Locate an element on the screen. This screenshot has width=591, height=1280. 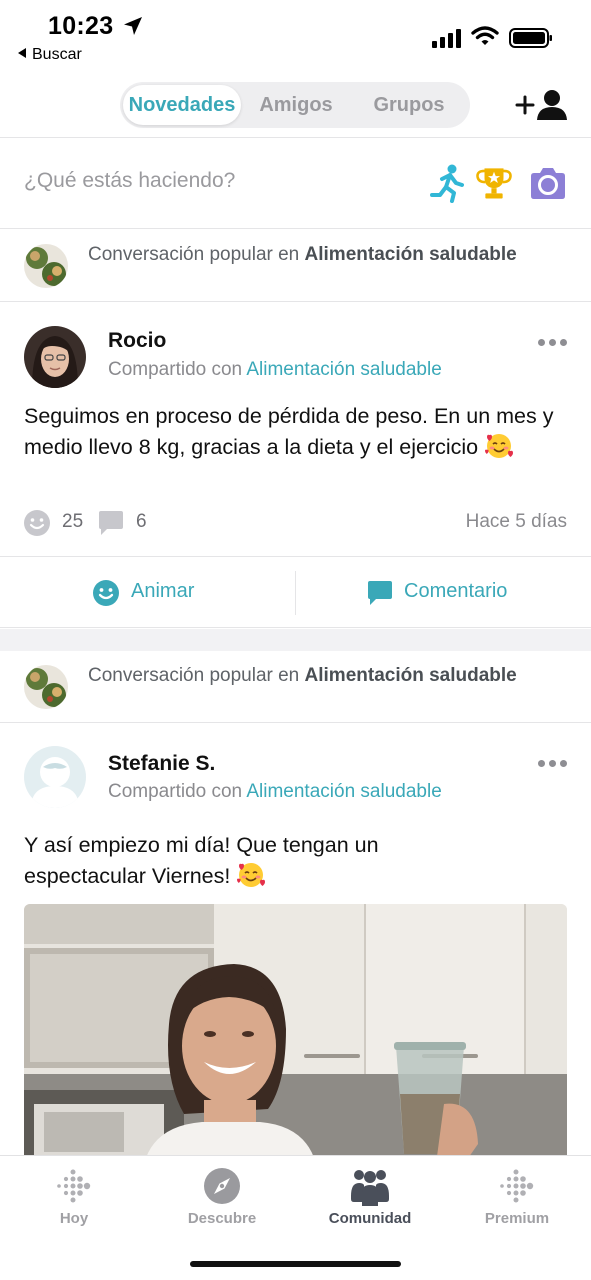
back-to-app-link: Buscar is located at coordinates (50, 55).